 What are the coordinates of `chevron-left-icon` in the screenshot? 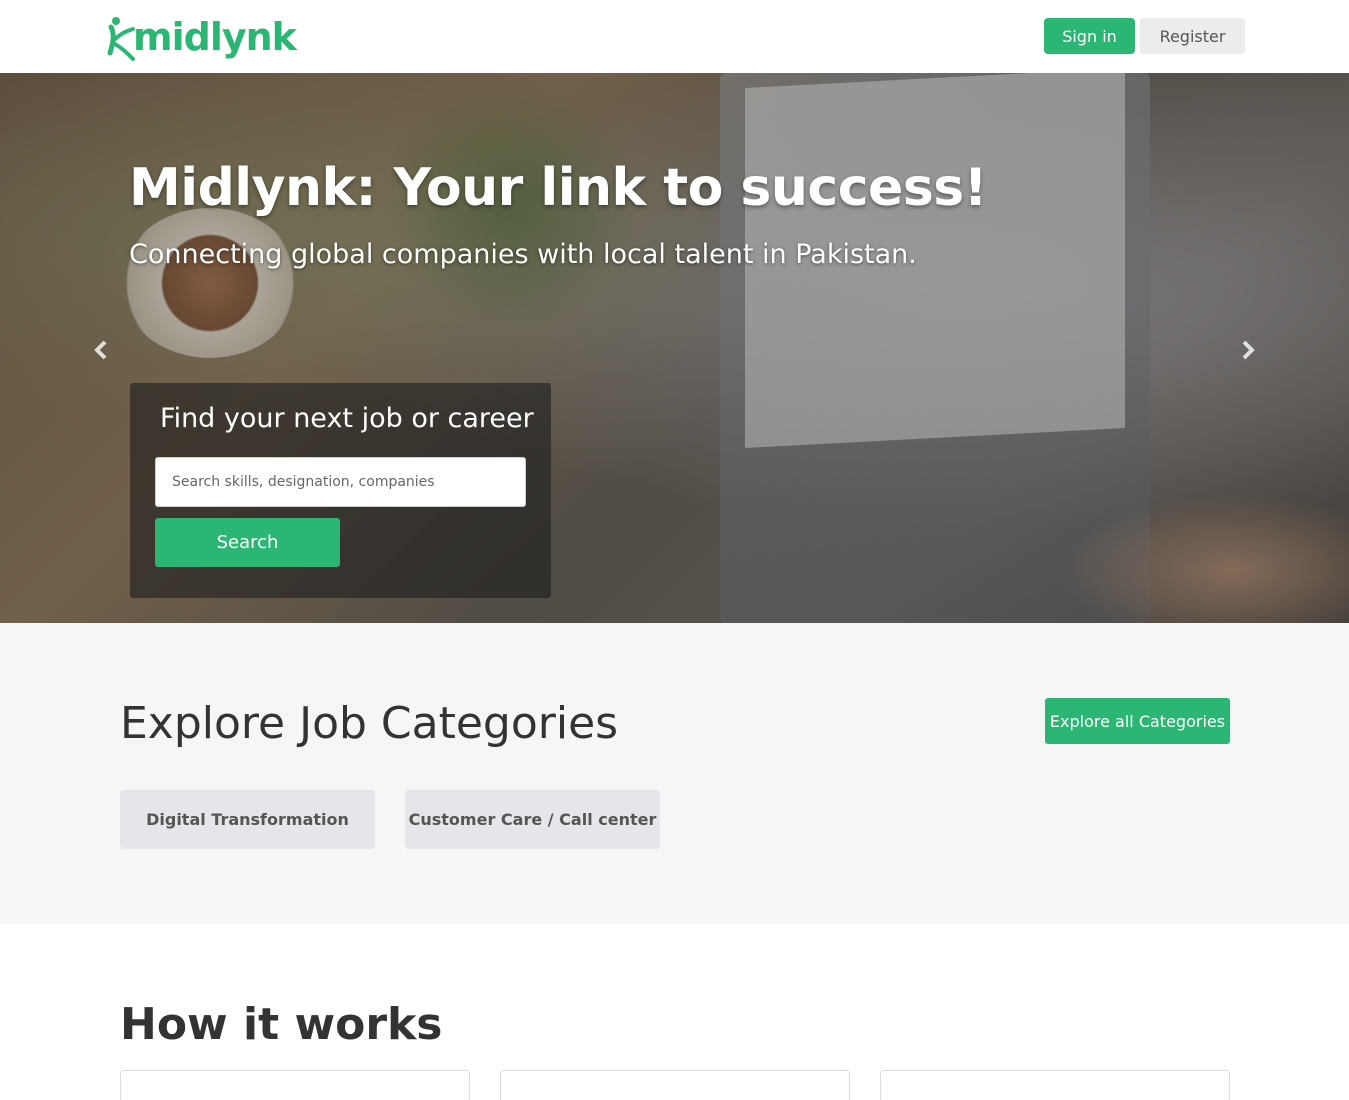 It's located at (101, 350).